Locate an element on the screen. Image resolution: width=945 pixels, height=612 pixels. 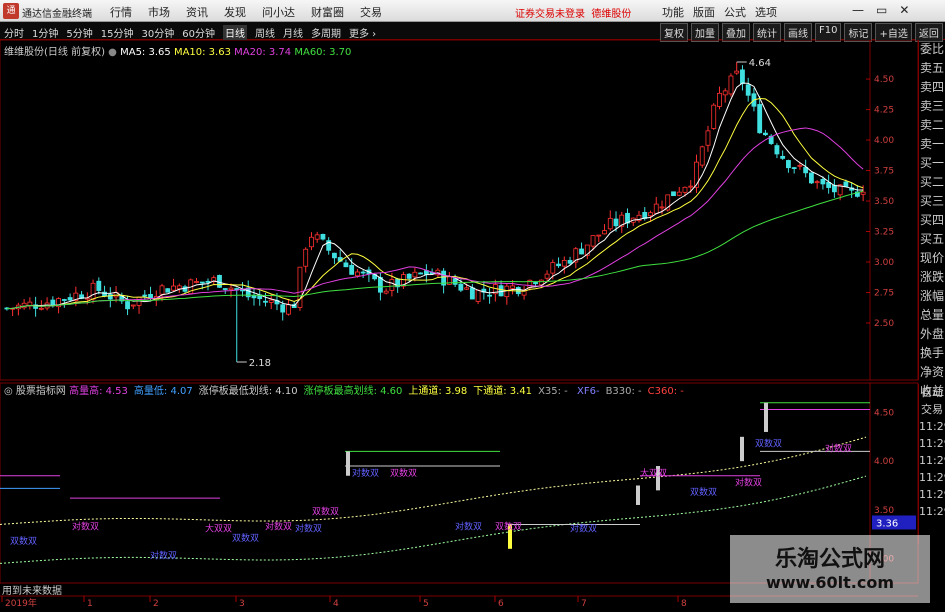
period-tab-6: 日线 is located at coordinates (234, 32).